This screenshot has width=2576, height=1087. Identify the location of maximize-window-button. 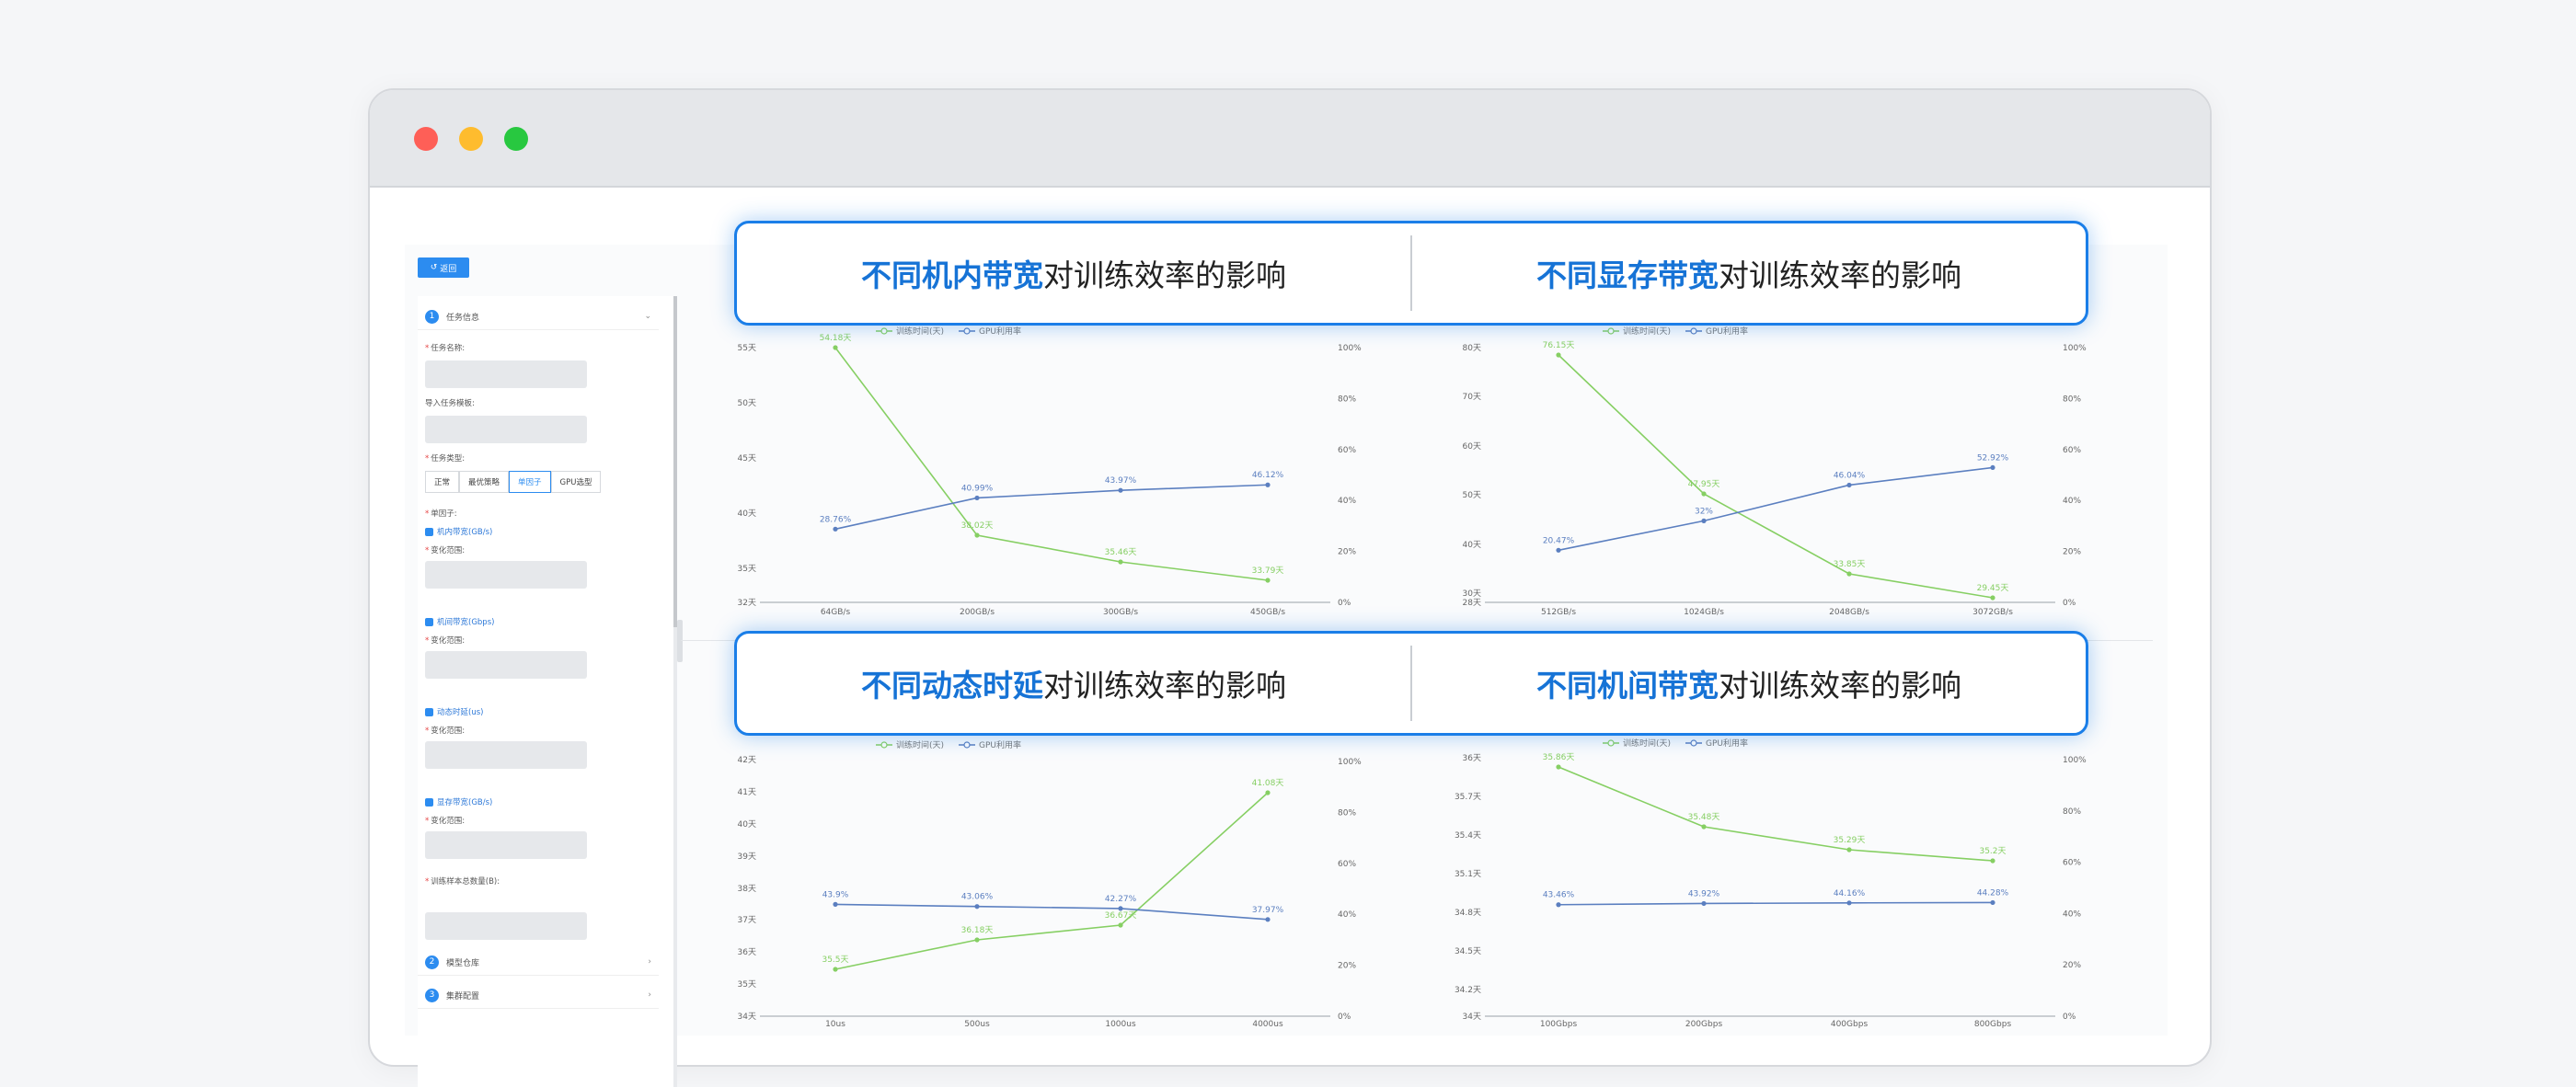
(516, 139).